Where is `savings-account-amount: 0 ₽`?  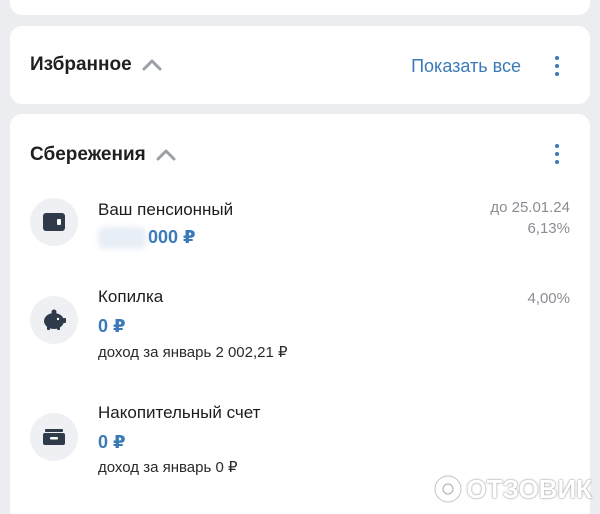
savings-account-amount: 0 ₽ is located at coordinates (112, 442).